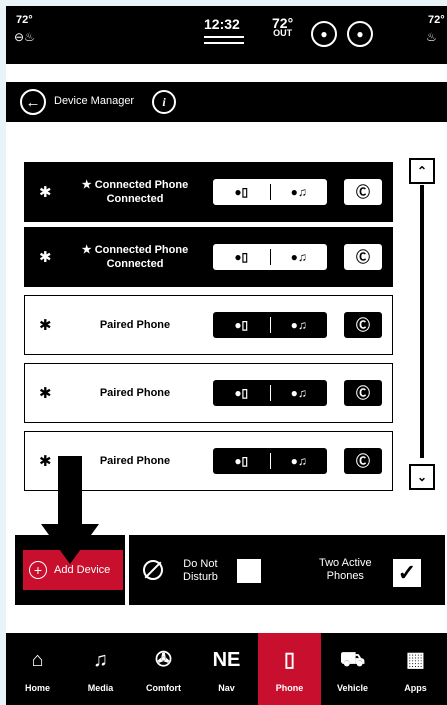 This screenshot has height=705, width=447. I want to click on title-bar: ← Device Manager i, so click(226, 102).